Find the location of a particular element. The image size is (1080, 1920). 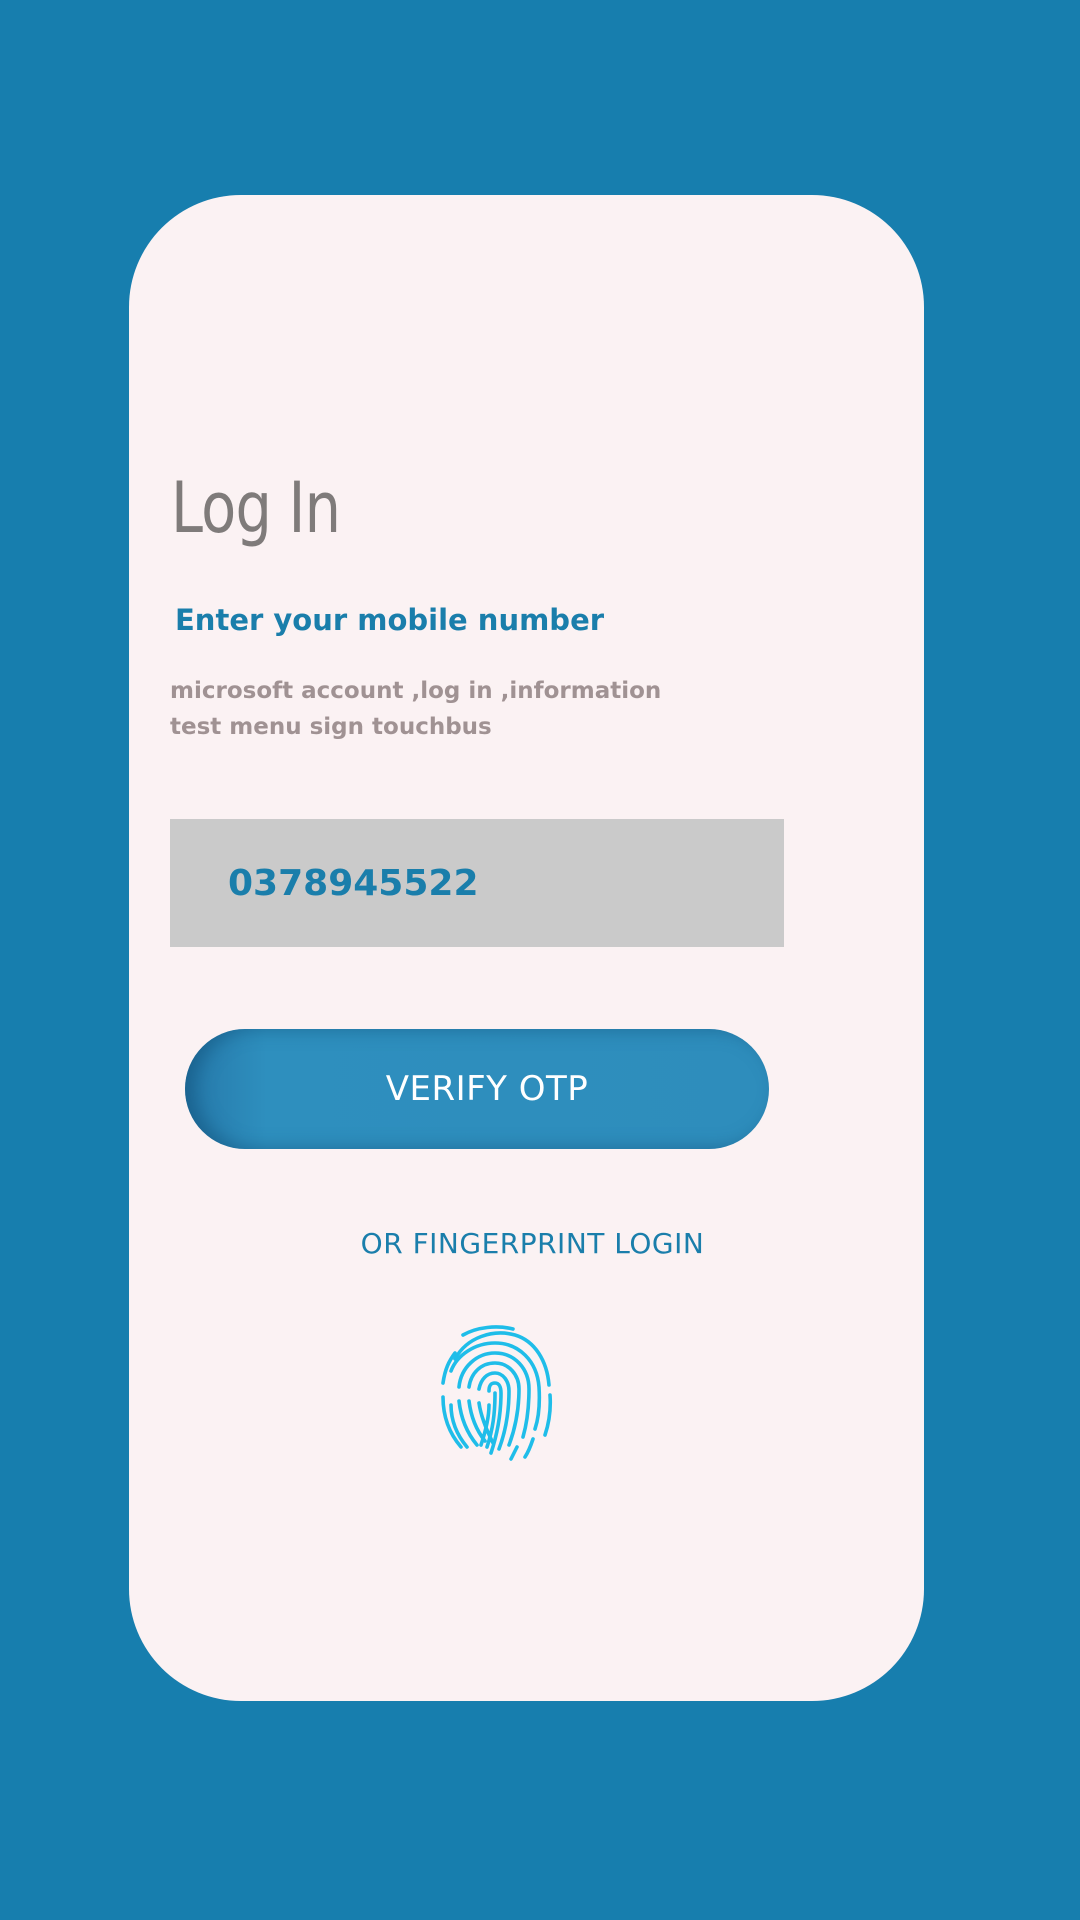

page-title: Log In is located at coordinates (256, 508).